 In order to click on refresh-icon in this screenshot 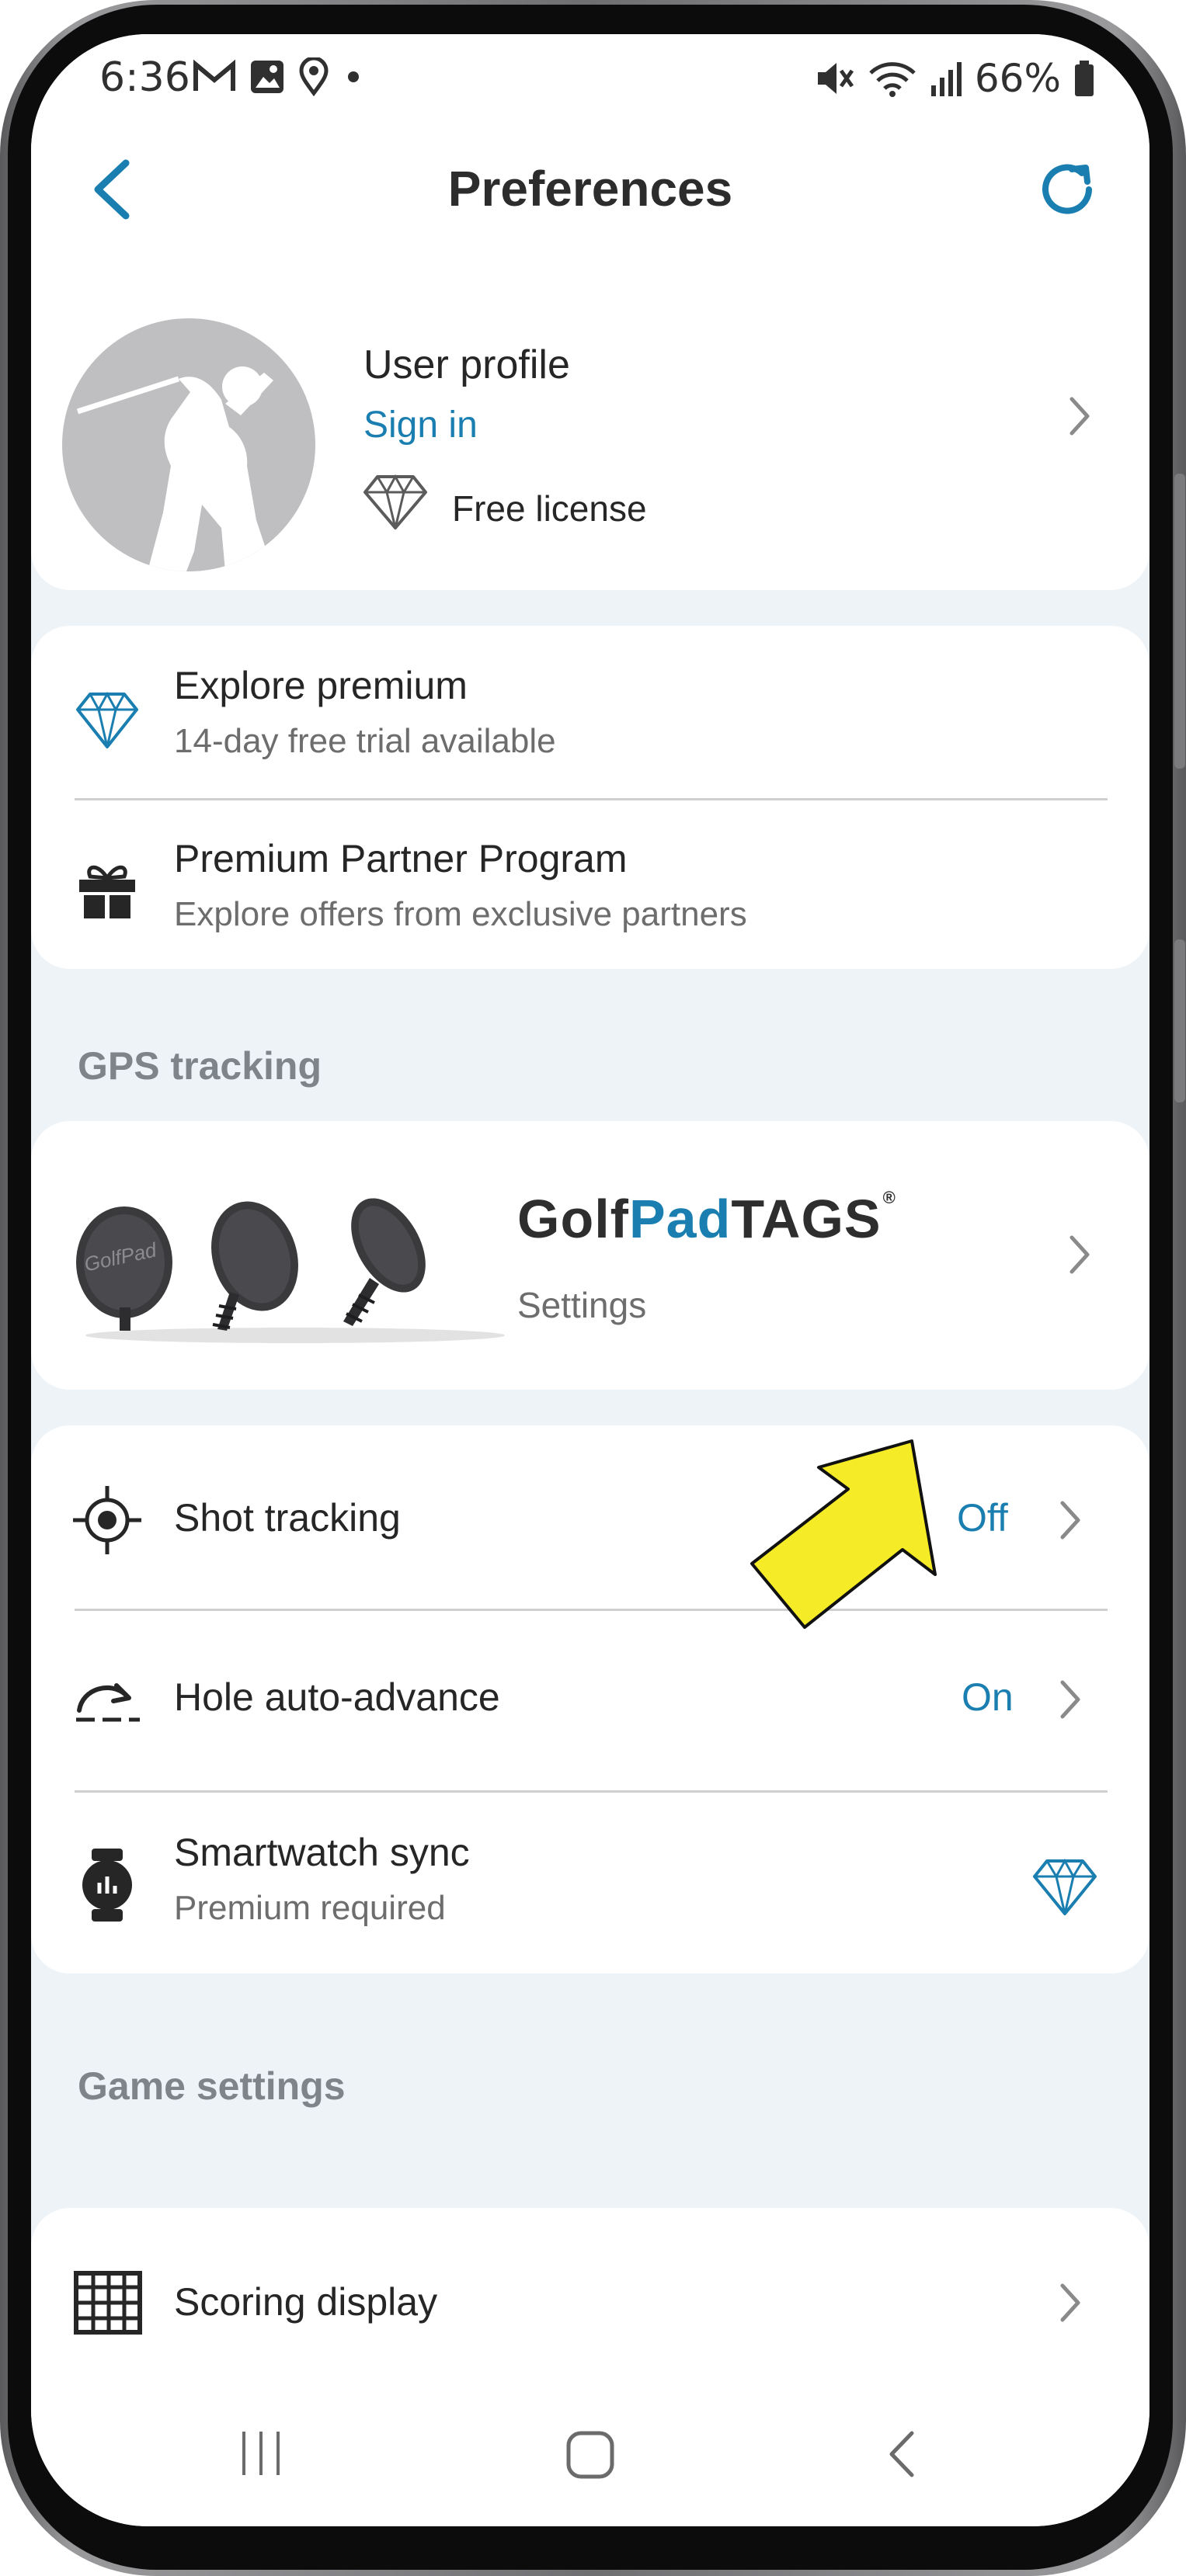, I will do `click(1067, 189)`.